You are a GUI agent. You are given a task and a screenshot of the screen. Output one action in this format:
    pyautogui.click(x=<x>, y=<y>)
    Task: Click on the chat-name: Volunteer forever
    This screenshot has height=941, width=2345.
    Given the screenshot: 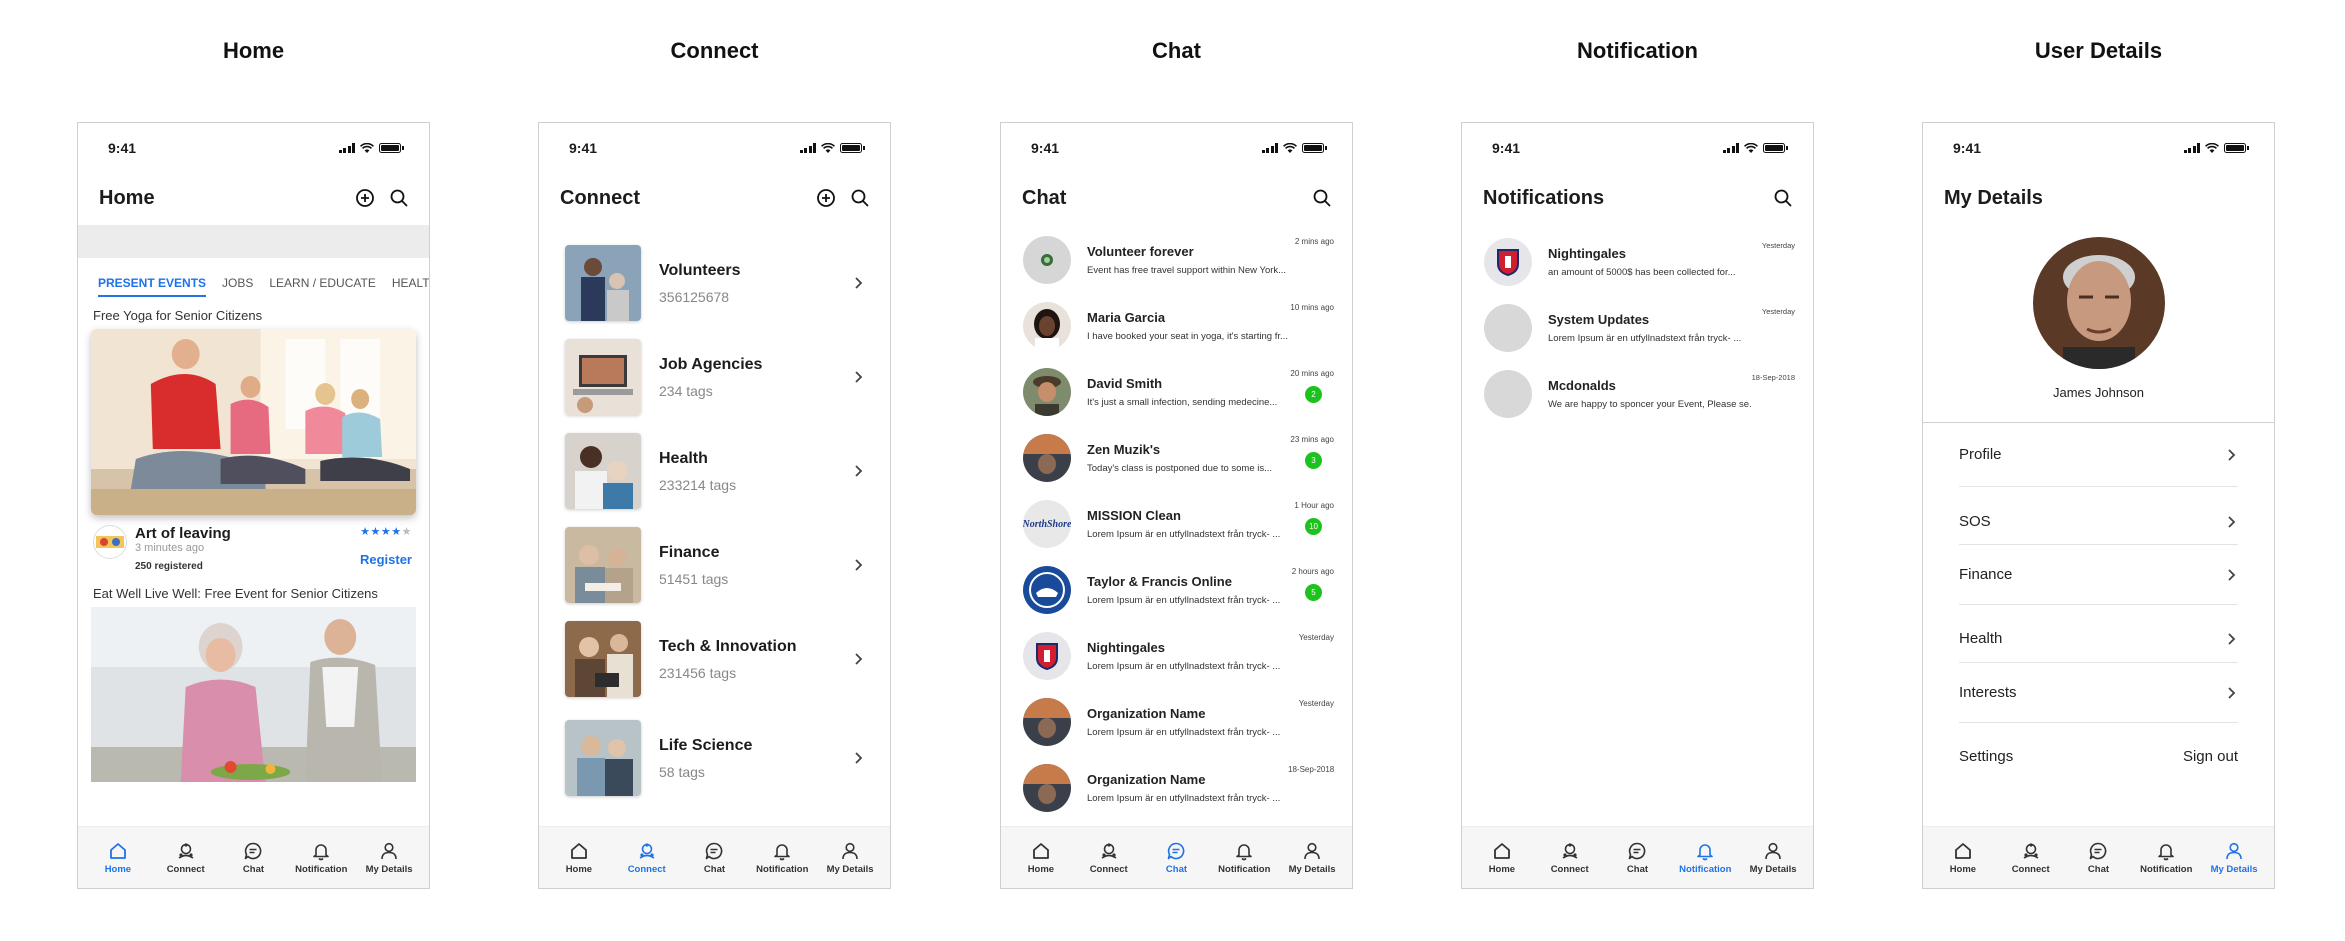 What is the action you would take?
    pyautogui.click(x=1140, y=251)
    